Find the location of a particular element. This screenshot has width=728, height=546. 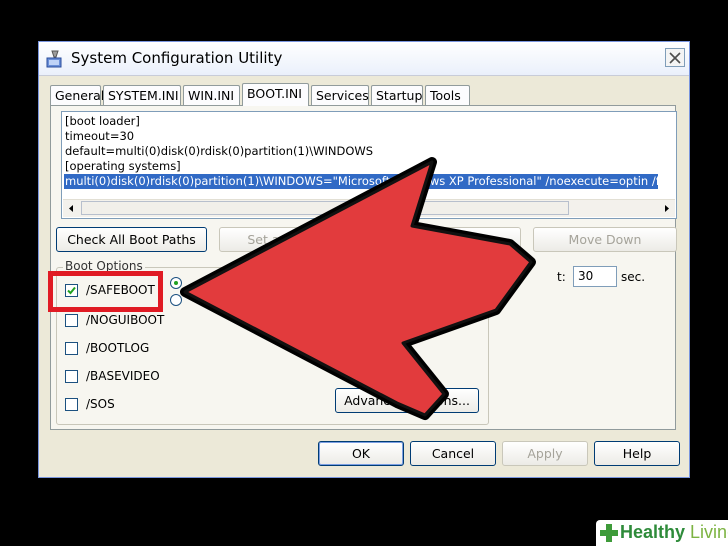

tab-boot-ini: BOOT.INI is located at coordinates (275, 94).